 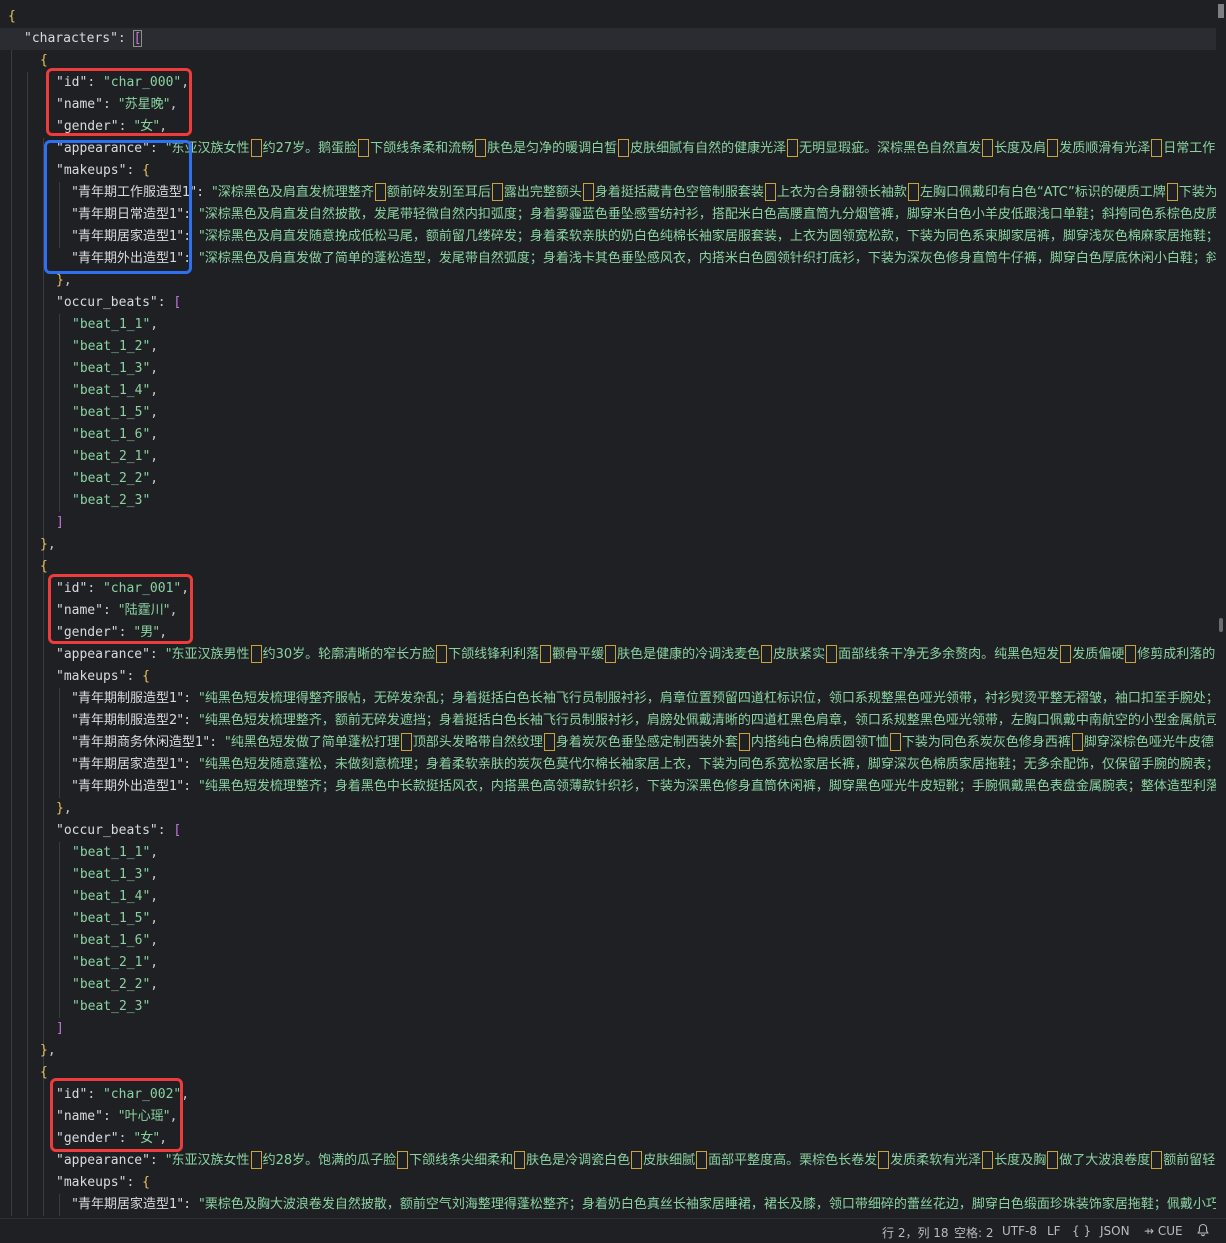 I want to click on token-key: "青年期商务休闲造型1", so click(x=141, y=742).